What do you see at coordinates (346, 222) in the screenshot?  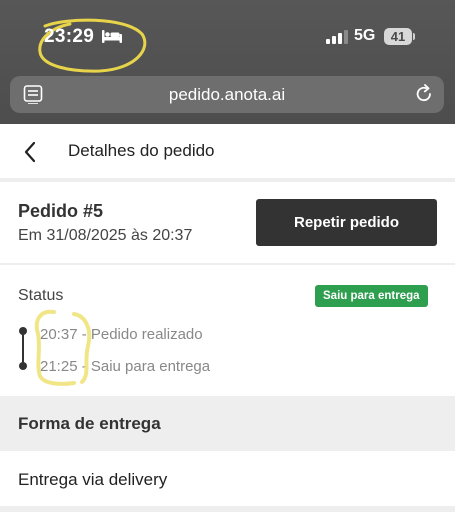 I see `repeat-order-button: Repetir pedido` at bounding box center [346, 222].